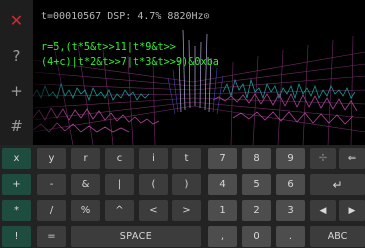 The image size is (365, 248). I want to click on key-open-paren: (, so click(153, 184).